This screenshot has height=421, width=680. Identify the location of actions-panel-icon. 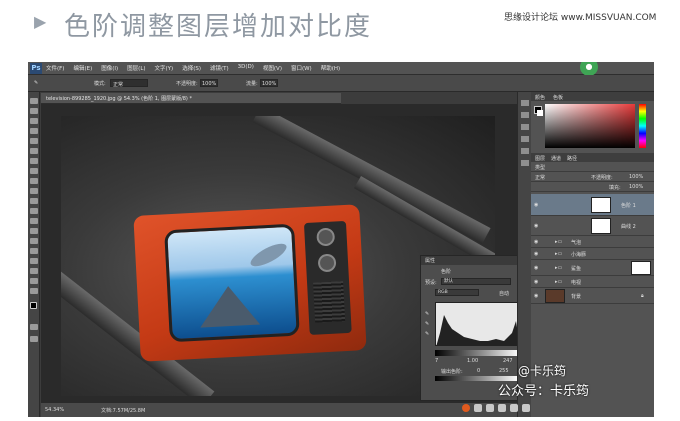
(525, 115).